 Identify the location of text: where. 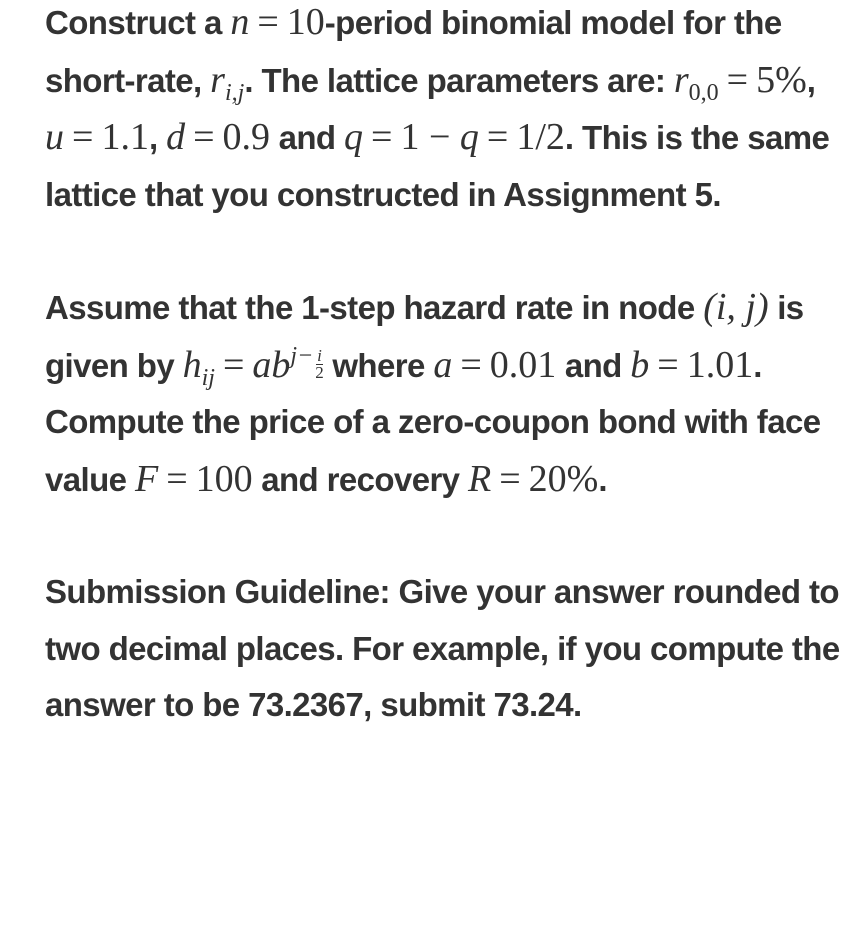
(378, 365).